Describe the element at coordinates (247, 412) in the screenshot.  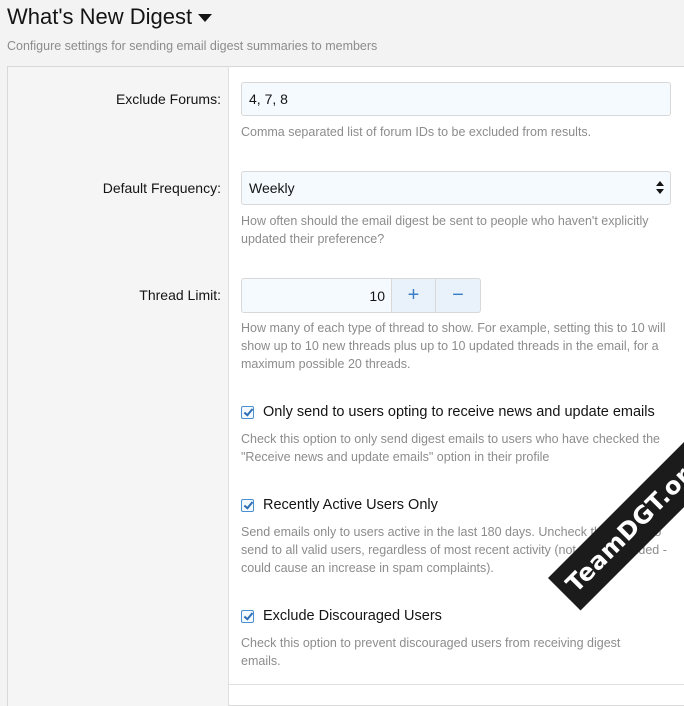
I see `opting-only-checkbox` at that location.